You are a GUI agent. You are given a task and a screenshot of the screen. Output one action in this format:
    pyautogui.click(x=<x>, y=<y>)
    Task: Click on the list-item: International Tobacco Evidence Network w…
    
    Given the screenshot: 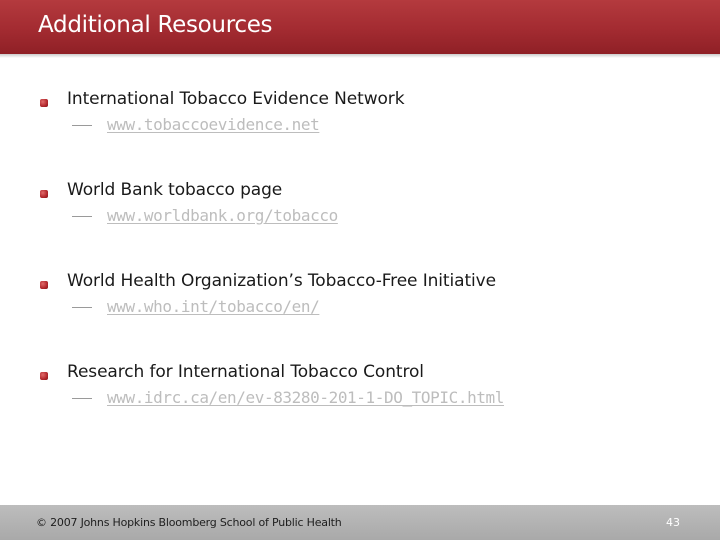 What is the action you would take?
    pyautogui.click(x=360, y=126)
    